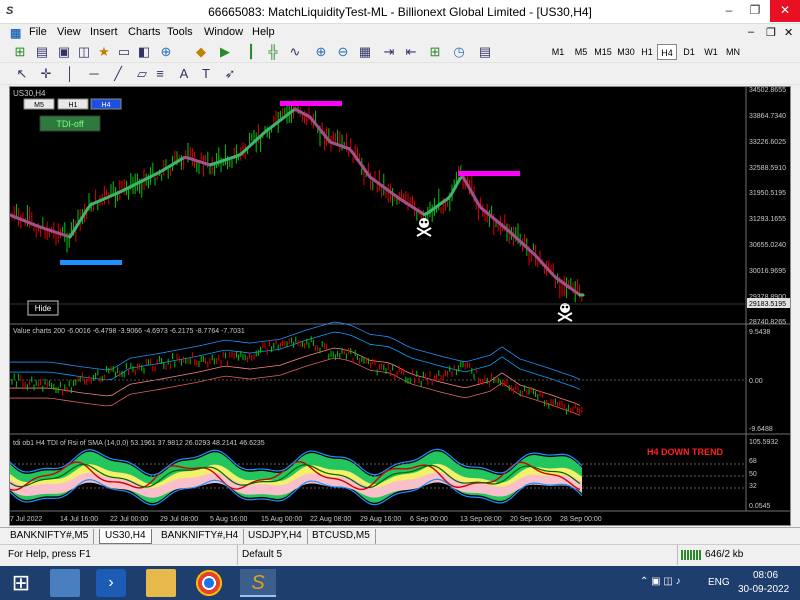 The height and width of the screenshot is (600, 800). What do you see at coordinates (581, 52) in the screenshot?
I see `tf-m5: M5` at bounding box center [581, 52].